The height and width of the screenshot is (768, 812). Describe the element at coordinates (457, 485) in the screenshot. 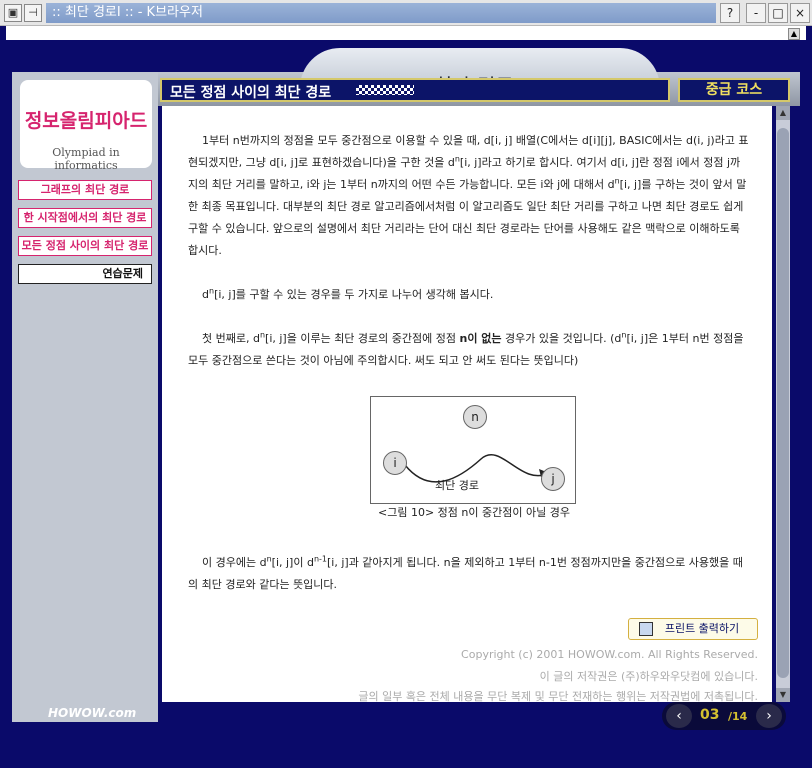

I see `path-label: 최단 경로` at that location.